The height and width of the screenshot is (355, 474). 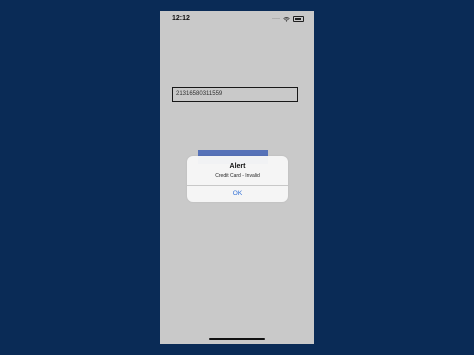 What do you see at coordinates (237, 339) in the screenshot?
I see `home-indicator` at bounding box center [237, 339].